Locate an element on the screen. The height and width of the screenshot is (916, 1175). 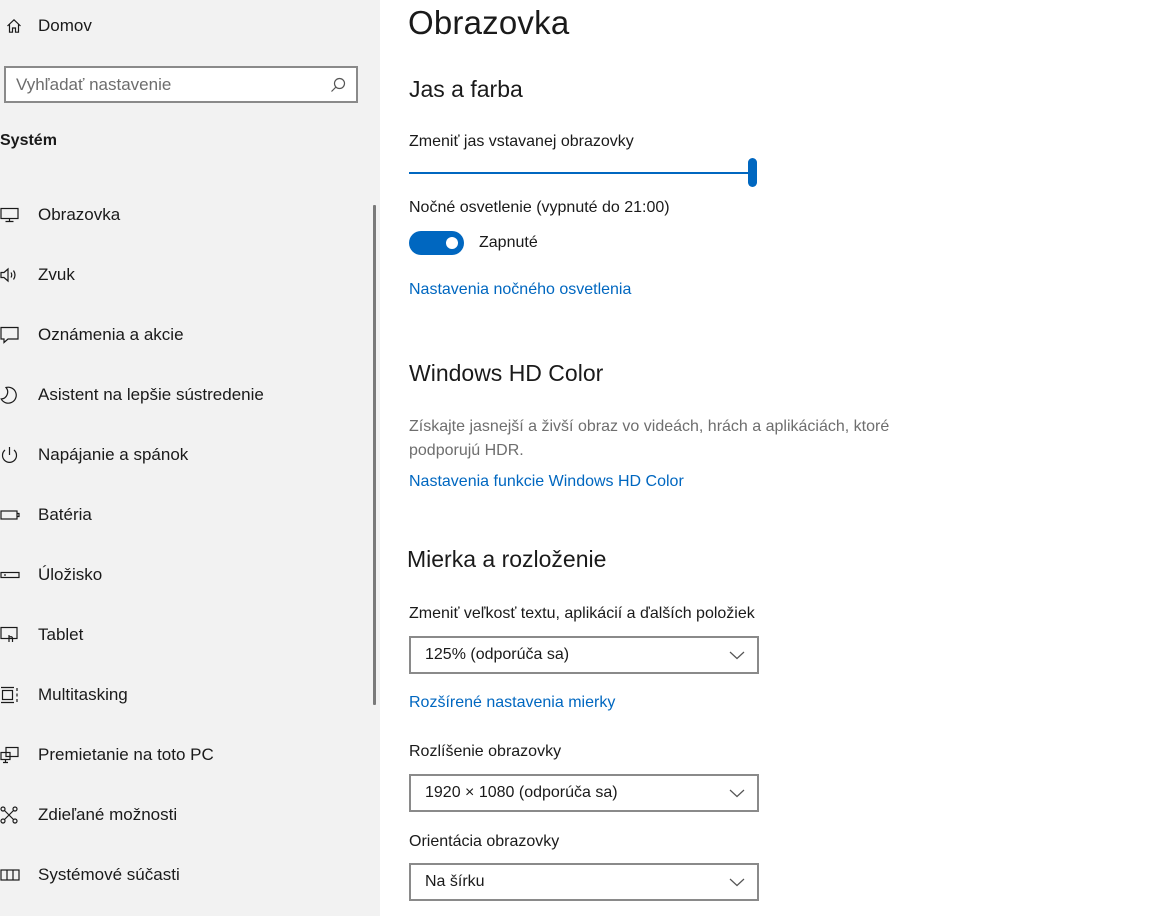
sidebar-item-bateria: Batéria is located at coordinates (186, 515).